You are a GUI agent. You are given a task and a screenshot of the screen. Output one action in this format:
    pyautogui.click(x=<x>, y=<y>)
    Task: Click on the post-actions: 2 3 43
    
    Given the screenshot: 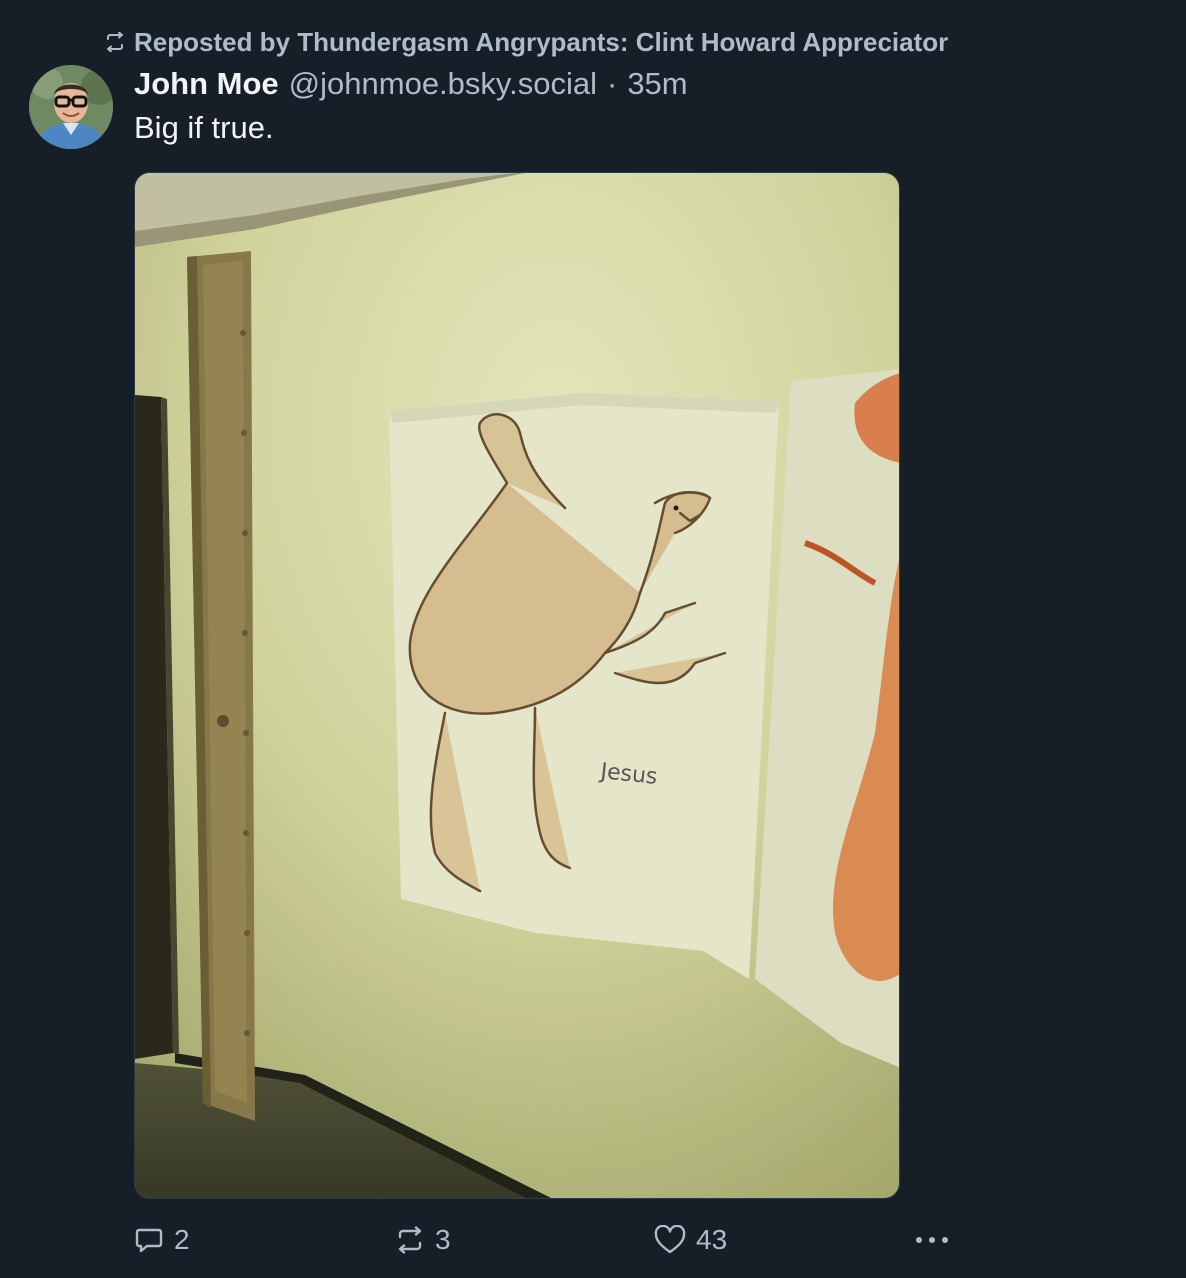 What is the action you would take?
    pyautogui.click(x=593, y=1240)
    